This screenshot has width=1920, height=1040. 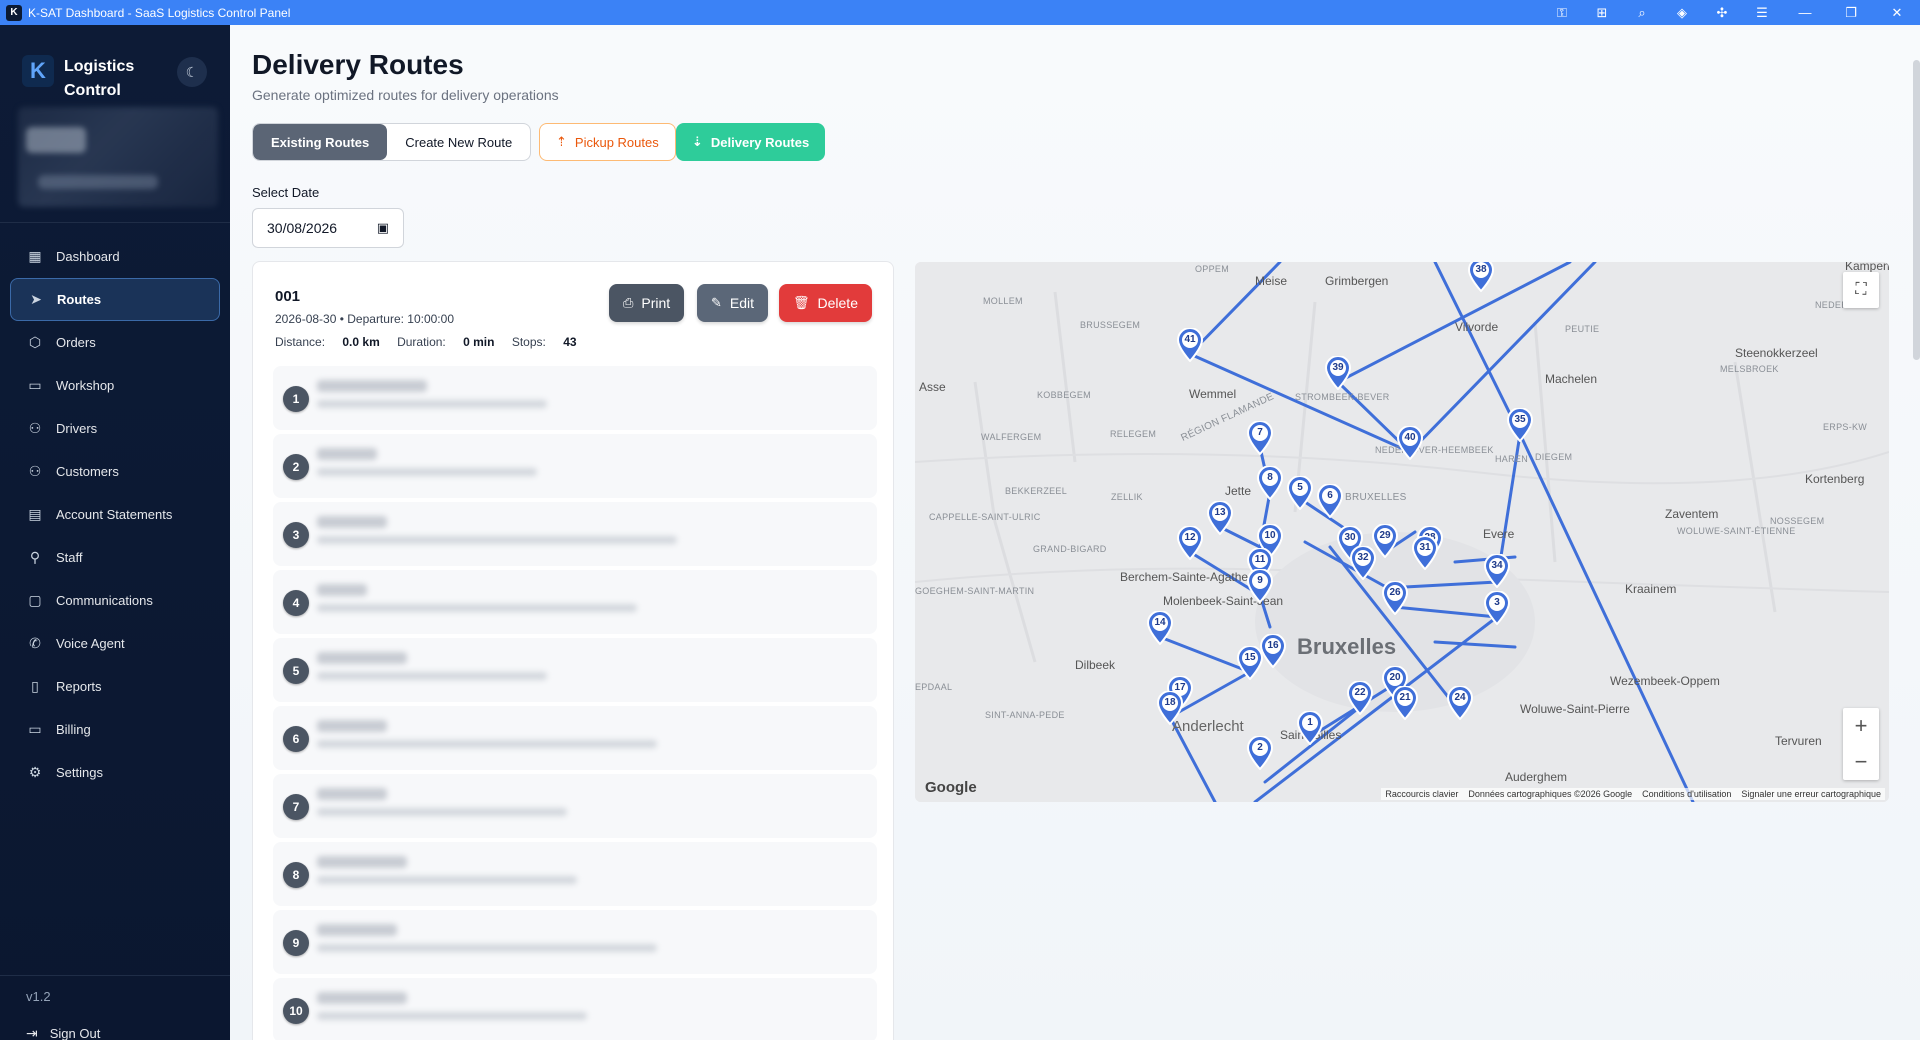 What do you see at coordinates (1310, 728) in the screenshot?
I see `map-marker: 1` at bounding box center [1310, 728].